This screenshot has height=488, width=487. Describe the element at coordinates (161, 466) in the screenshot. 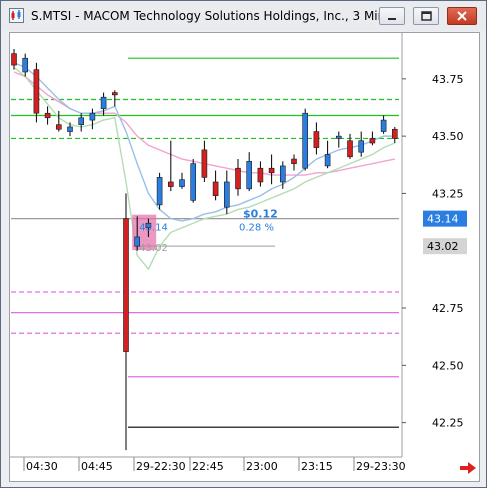

I see `x-tick-label: 29-22:30` at that location.